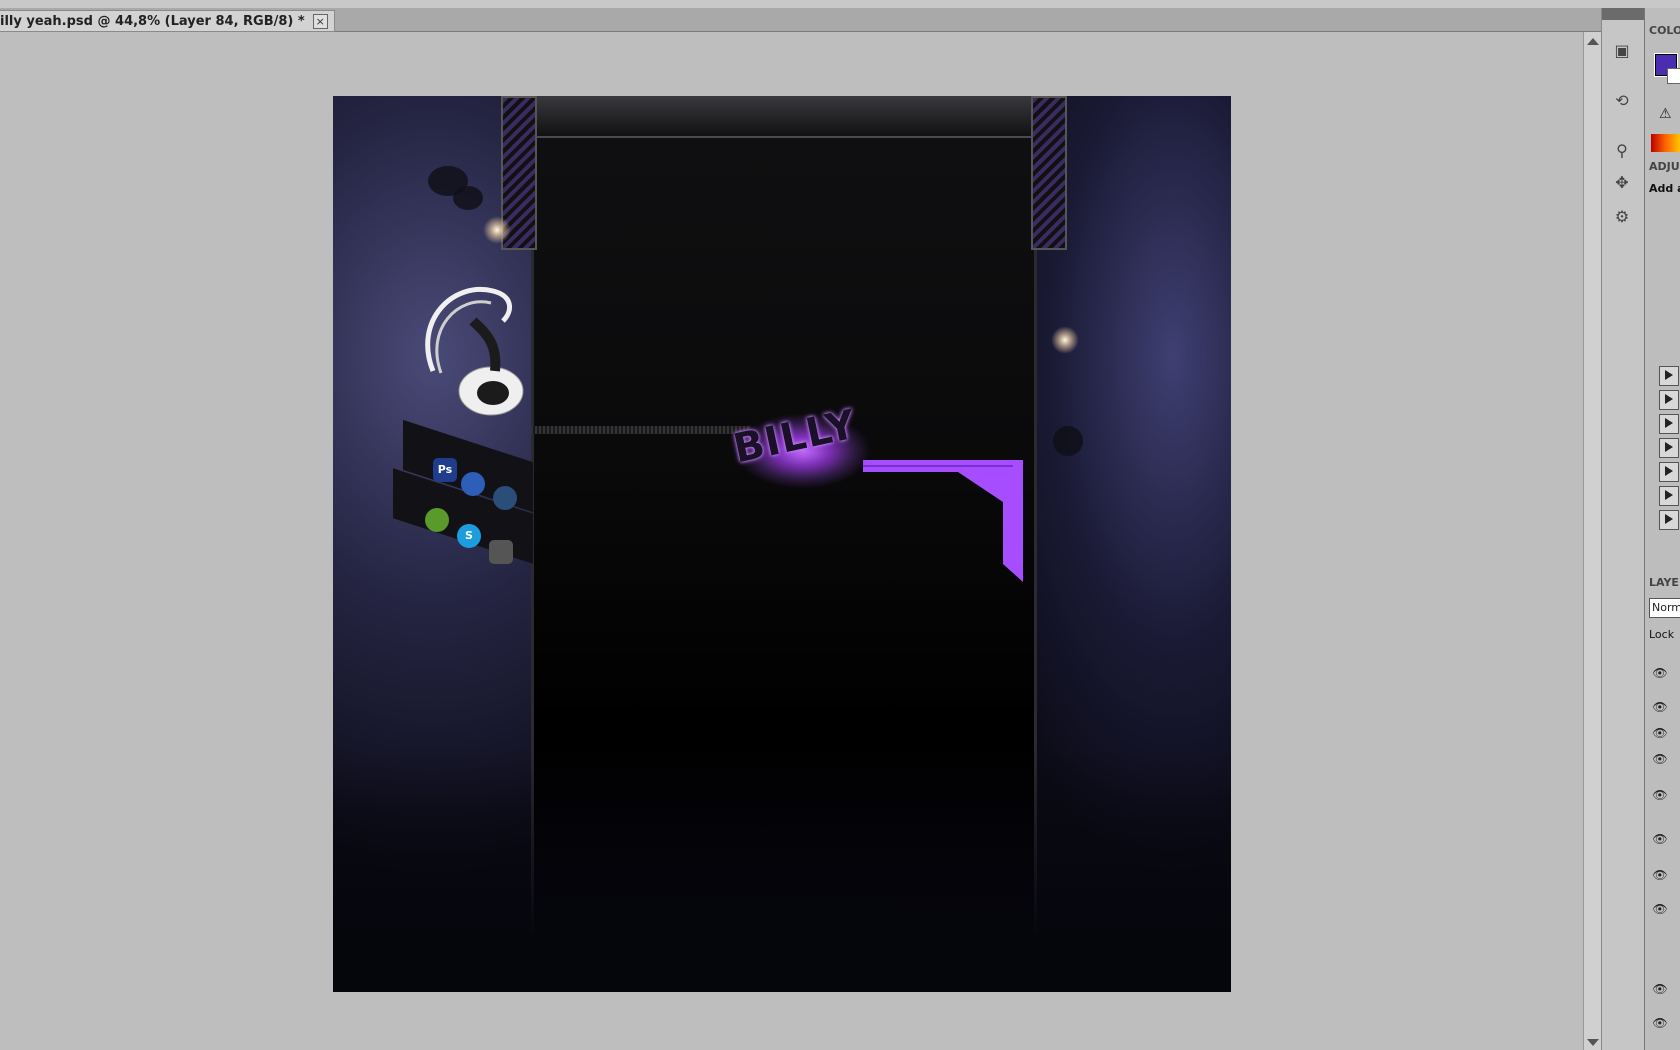 This screenshot has height=1050, width=1680. What do you see at coordinates (1664, 188) in the screenshot?
I see `adjustments-add-label: Add a` at bounding box center [1664, 188].